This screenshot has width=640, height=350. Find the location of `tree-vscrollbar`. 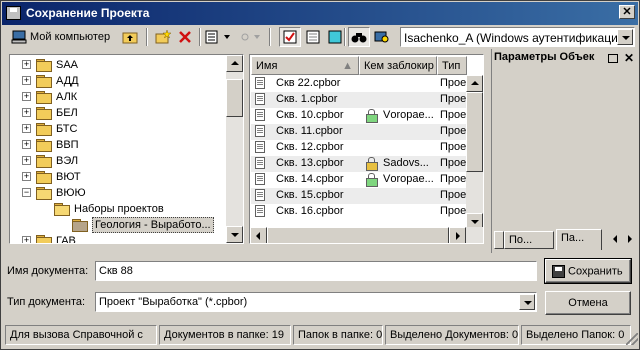

tree-vscrollbar is located at coordinates (234, 149).